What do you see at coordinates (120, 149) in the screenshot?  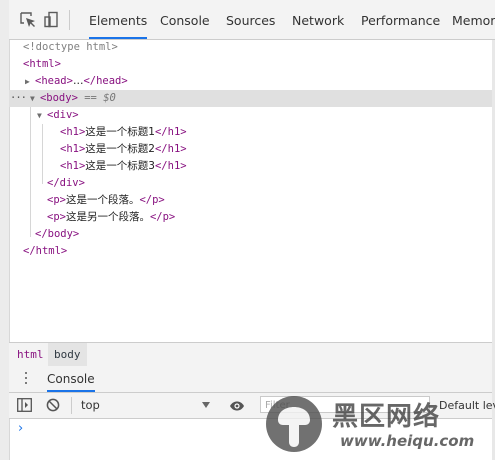 I see `h1-text: 这是一个标题2` at bounding box center [120, 149].